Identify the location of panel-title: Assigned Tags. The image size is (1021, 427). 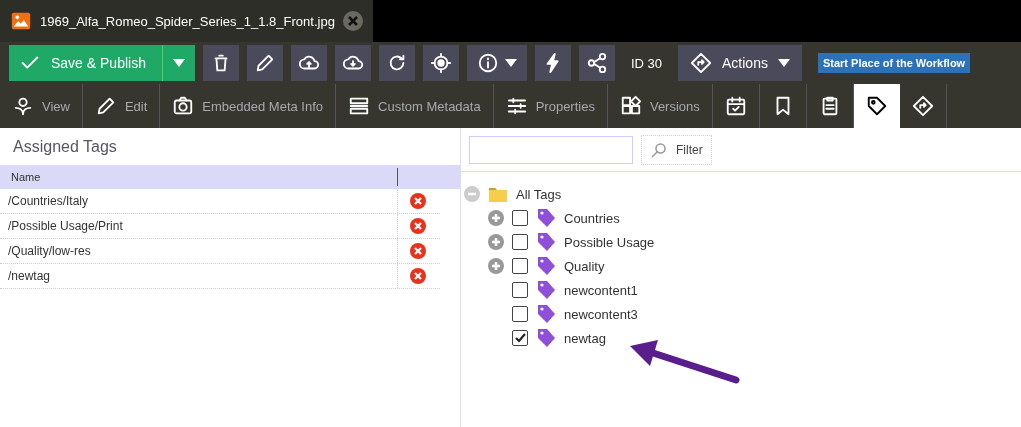
(65, 147).